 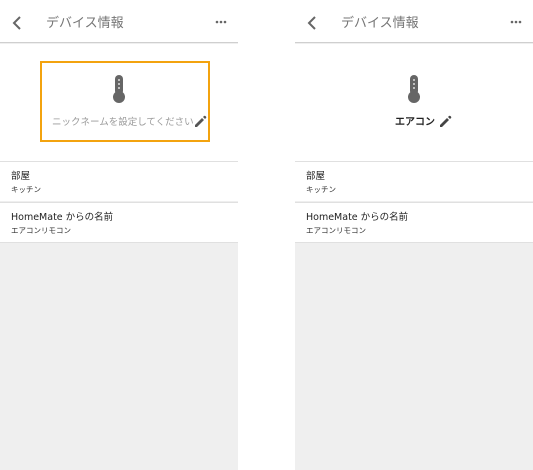 I want to click on thermometer-icon, so click(x=414, y=89).